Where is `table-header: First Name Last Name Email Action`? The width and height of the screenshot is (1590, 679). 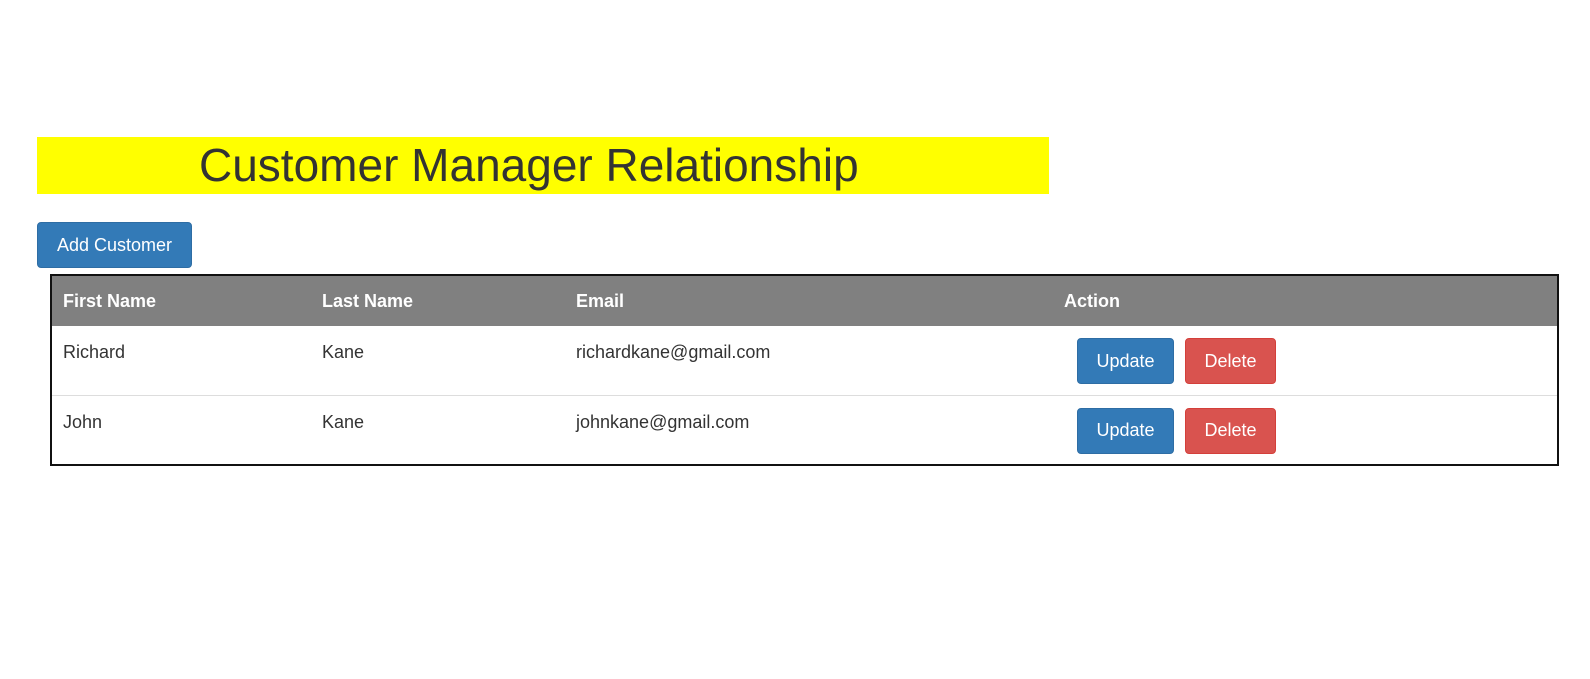
table-header: First Name Last Name Email Action is located at coordinates (804, 301).